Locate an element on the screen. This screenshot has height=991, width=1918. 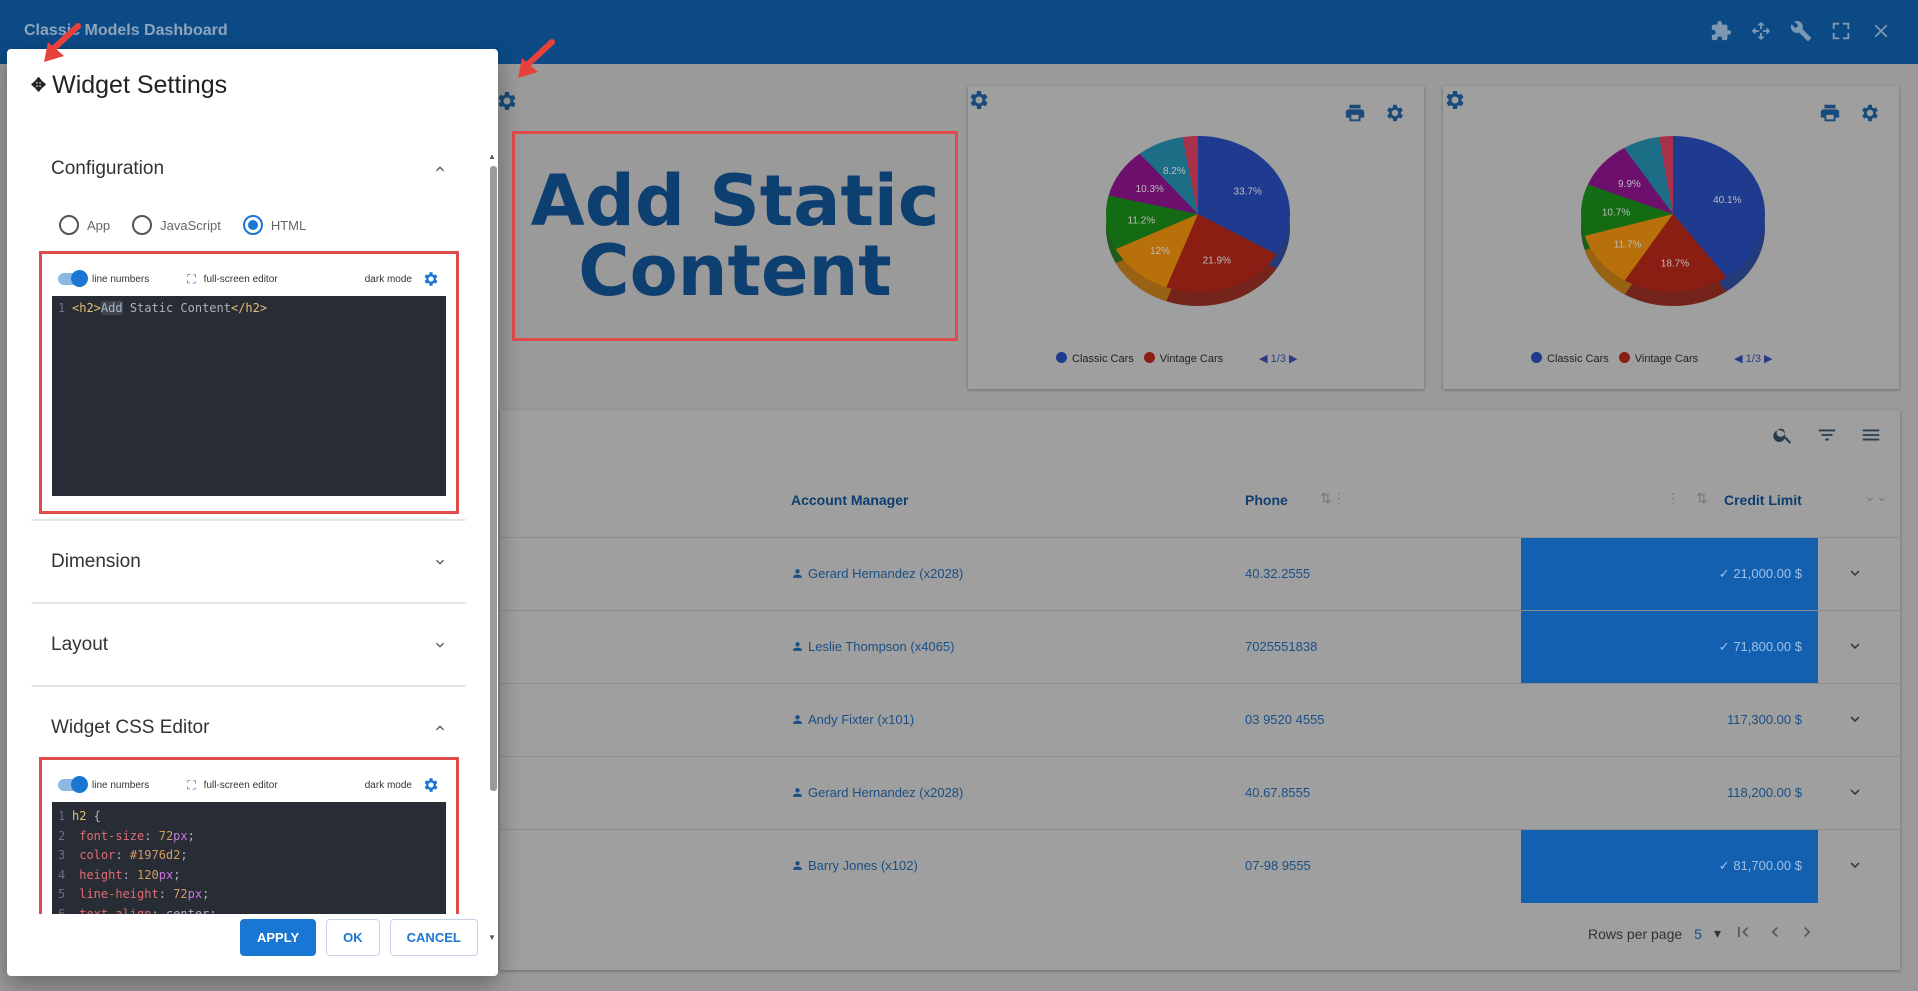
ok-button: OK is located at coordinates (353, 937).